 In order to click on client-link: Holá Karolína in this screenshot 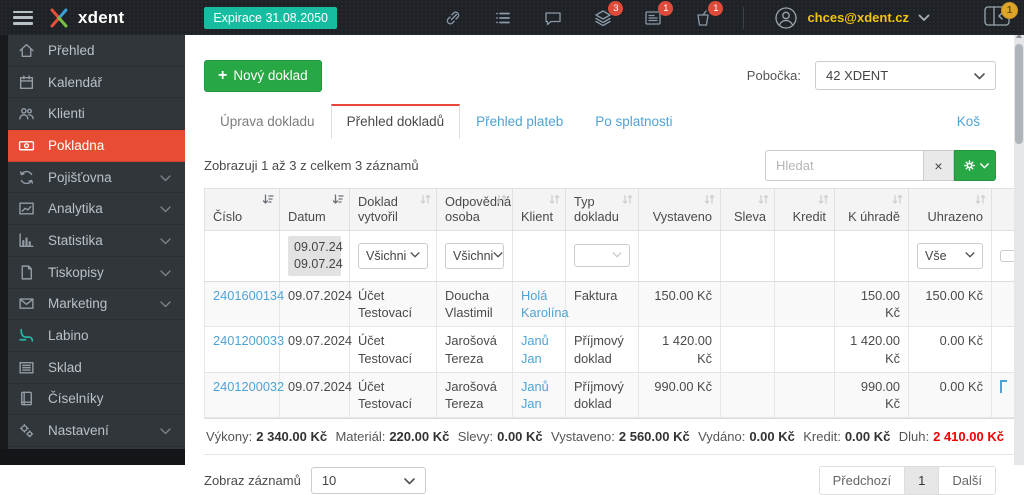, I will do `click(545, 304)`.